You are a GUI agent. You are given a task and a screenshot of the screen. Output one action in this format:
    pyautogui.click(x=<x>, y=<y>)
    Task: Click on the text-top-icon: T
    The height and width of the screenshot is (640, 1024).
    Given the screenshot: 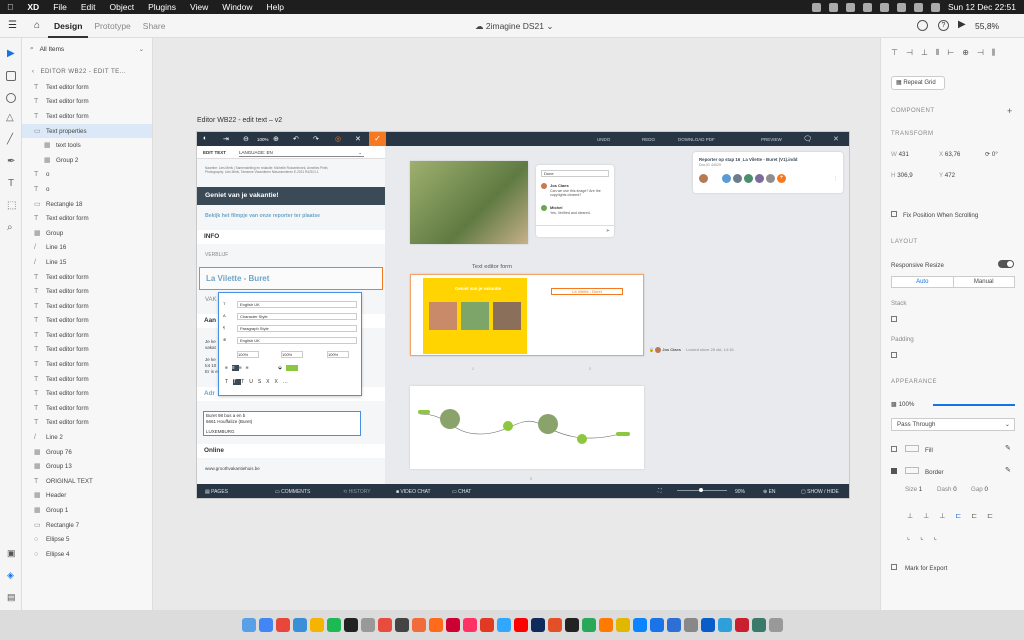 What is the action you would take?
    pyautogui.click(x=229, y=382)
    